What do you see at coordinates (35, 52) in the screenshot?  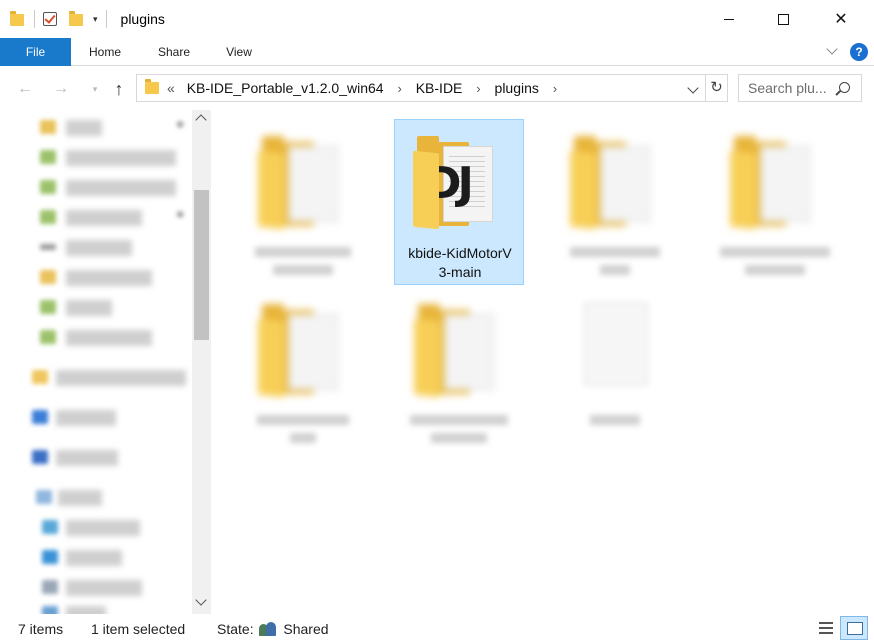 I see `tab-file: File` at bounding box center [35, 52].